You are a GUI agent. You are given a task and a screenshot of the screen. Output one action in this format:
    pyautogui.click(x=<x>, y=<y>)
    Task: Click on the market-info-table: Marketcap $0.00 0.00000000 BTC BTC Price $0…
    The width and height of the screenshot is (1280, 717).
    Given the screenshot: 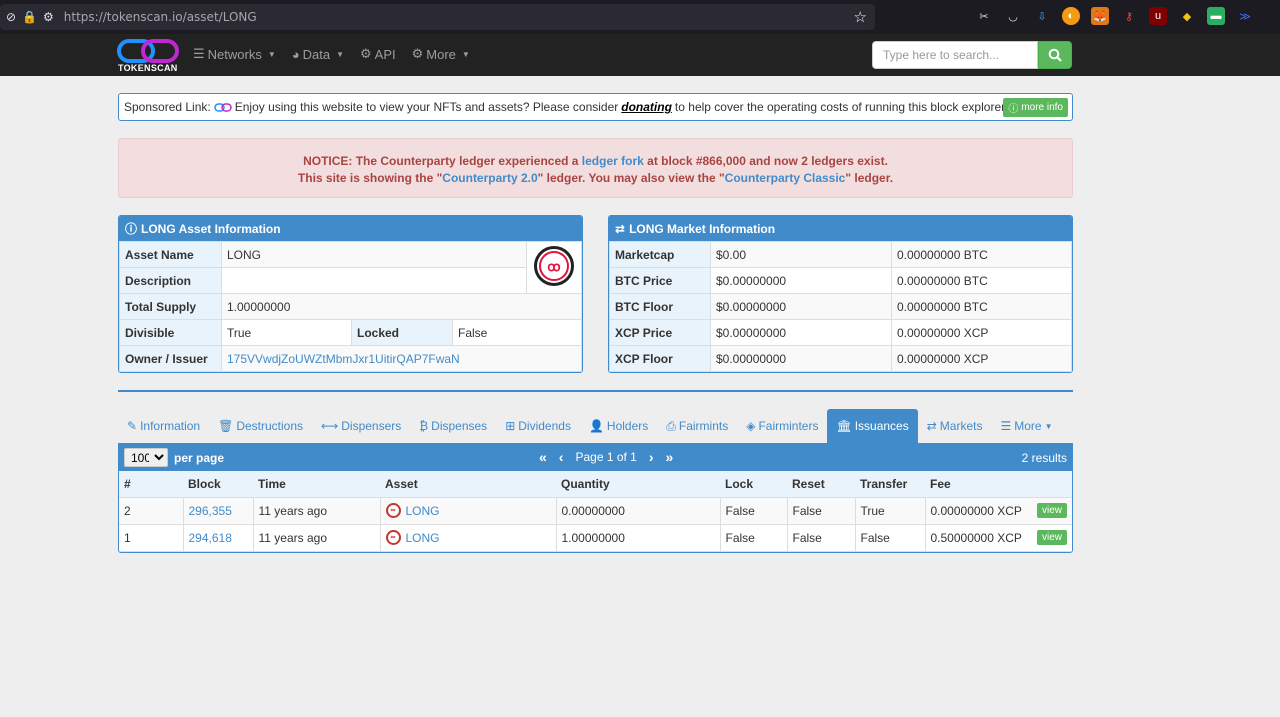 What is the action you would take?
    pyautogui.click(x=840, y=306)
    